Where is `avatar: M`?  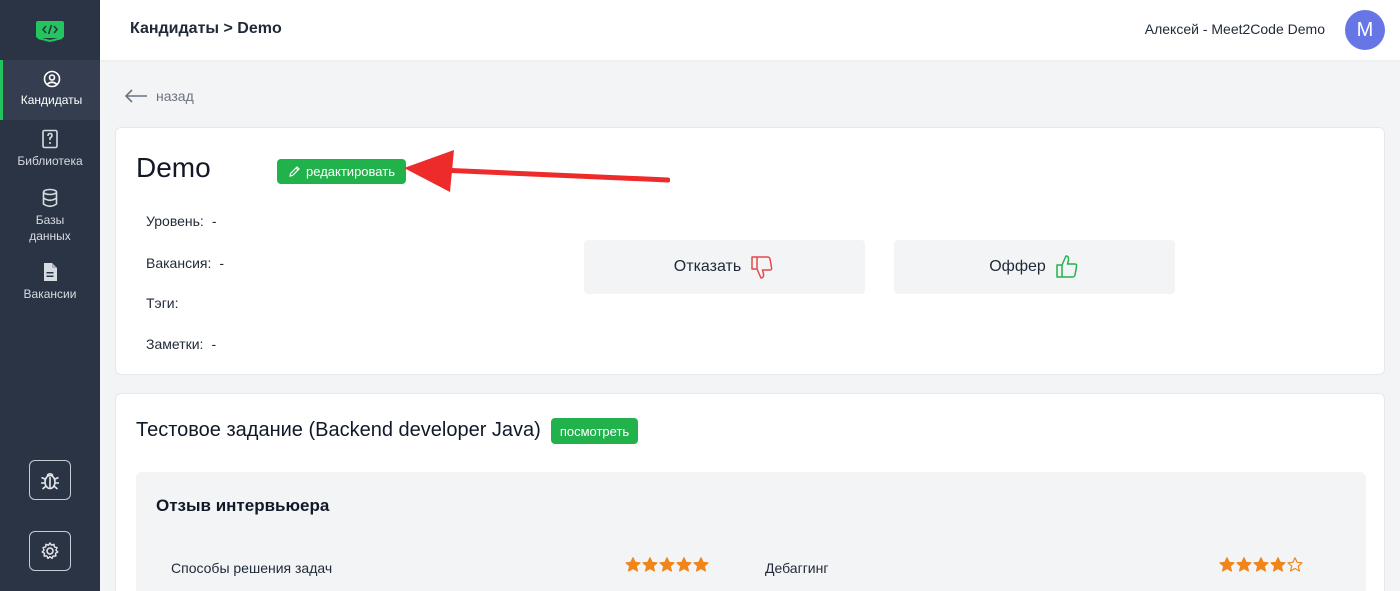 avatar: M is located at coordinates (1365, 30).